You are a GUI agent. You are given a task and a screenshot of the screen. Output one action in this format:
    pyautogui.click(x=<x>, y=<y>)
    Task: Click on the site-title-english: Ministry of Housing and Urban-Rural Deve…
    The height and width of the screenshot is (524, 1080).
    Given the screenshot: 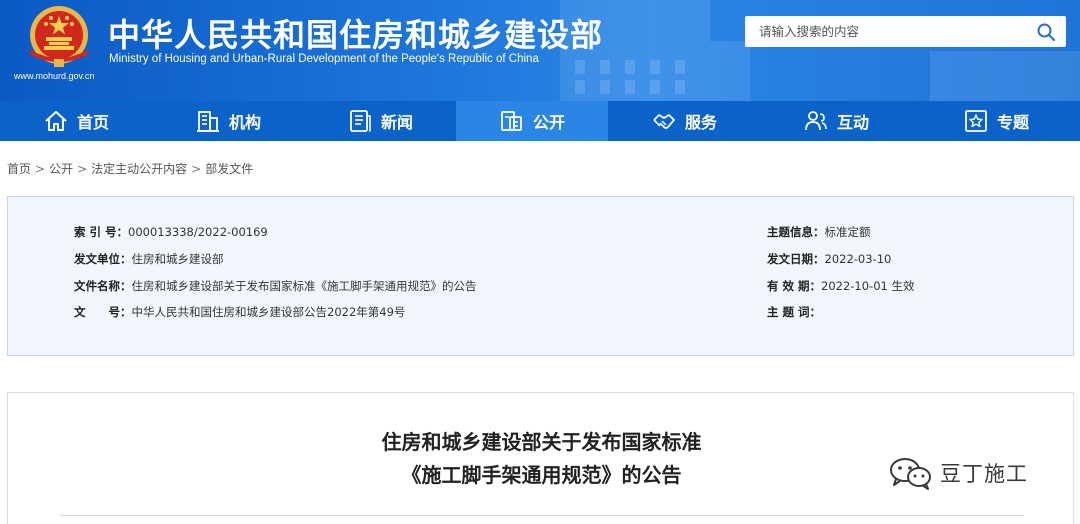 What is the action you would take?
    pyautogui.click(x=324, y=59)
    